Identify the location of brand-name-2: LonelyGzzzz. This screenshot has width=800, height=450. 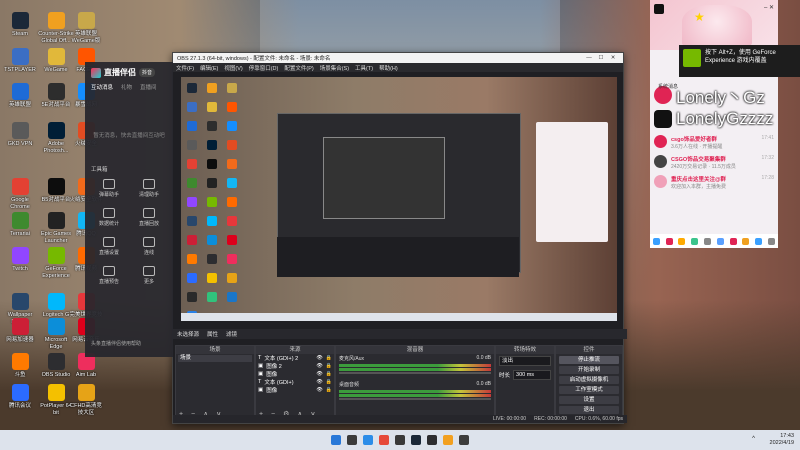
(725, 118).